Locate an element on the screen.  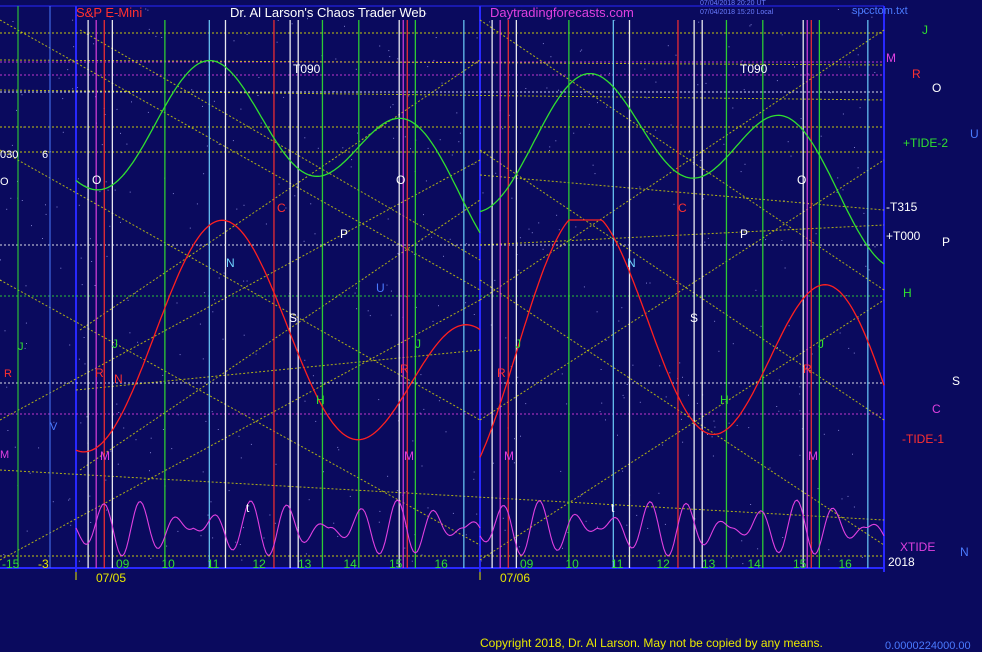
left-r-label: R is located at coordinates (8, 374).